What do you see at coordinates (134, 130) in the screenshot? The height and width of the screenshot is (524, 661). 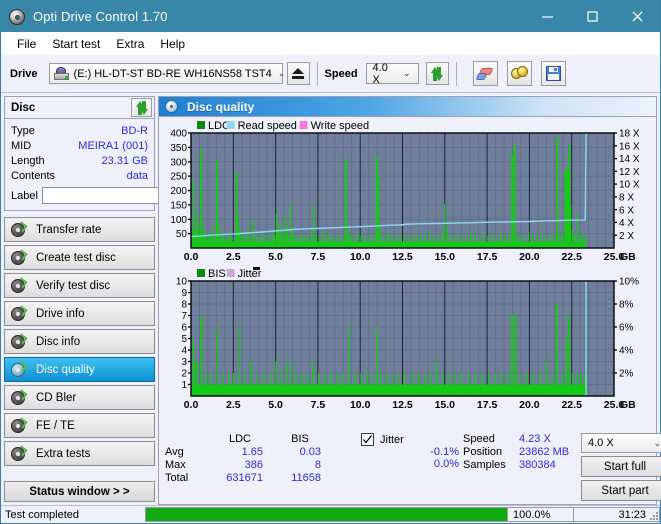 I see `disc-row-value: BD-R` at bounding box center [134, 130].